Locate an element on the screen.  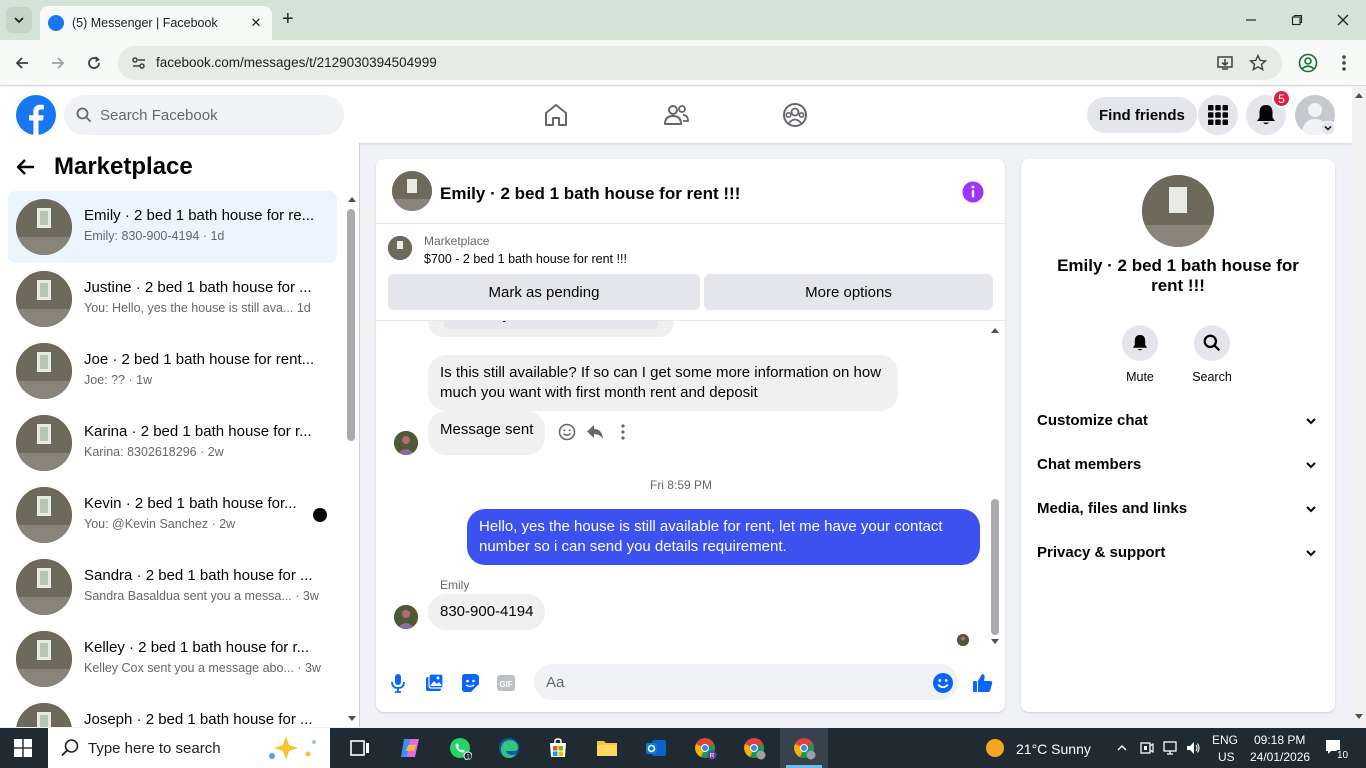
weather-text: 21°C Sunny is located at coordinates (1053, 749).